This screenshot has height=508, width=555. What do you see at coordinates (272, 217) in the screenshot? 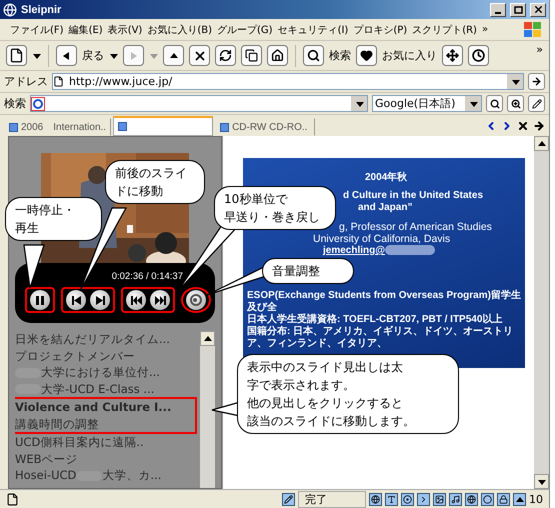
I see `callout-text: 早送り・巻き戻し` at bounding box center [272, 217].